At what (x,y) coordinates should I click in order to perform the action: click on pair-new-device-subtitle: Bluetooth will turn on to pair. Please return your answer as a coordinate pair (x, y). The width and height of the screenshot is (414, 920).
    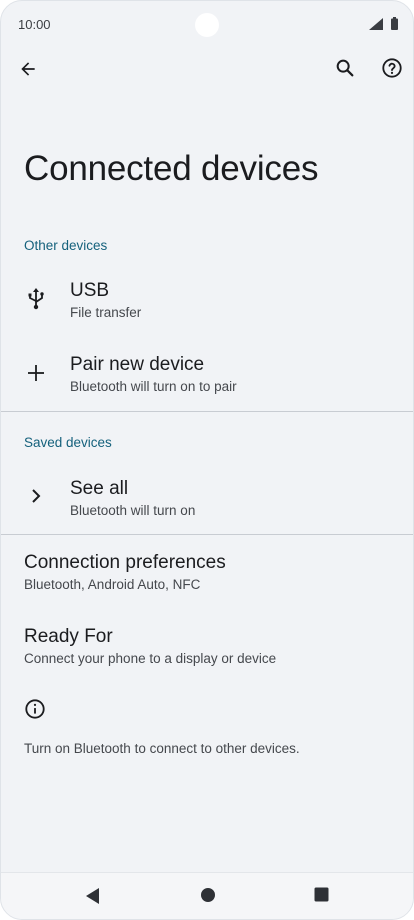
    Looking at the image, I should click on (153, 386).